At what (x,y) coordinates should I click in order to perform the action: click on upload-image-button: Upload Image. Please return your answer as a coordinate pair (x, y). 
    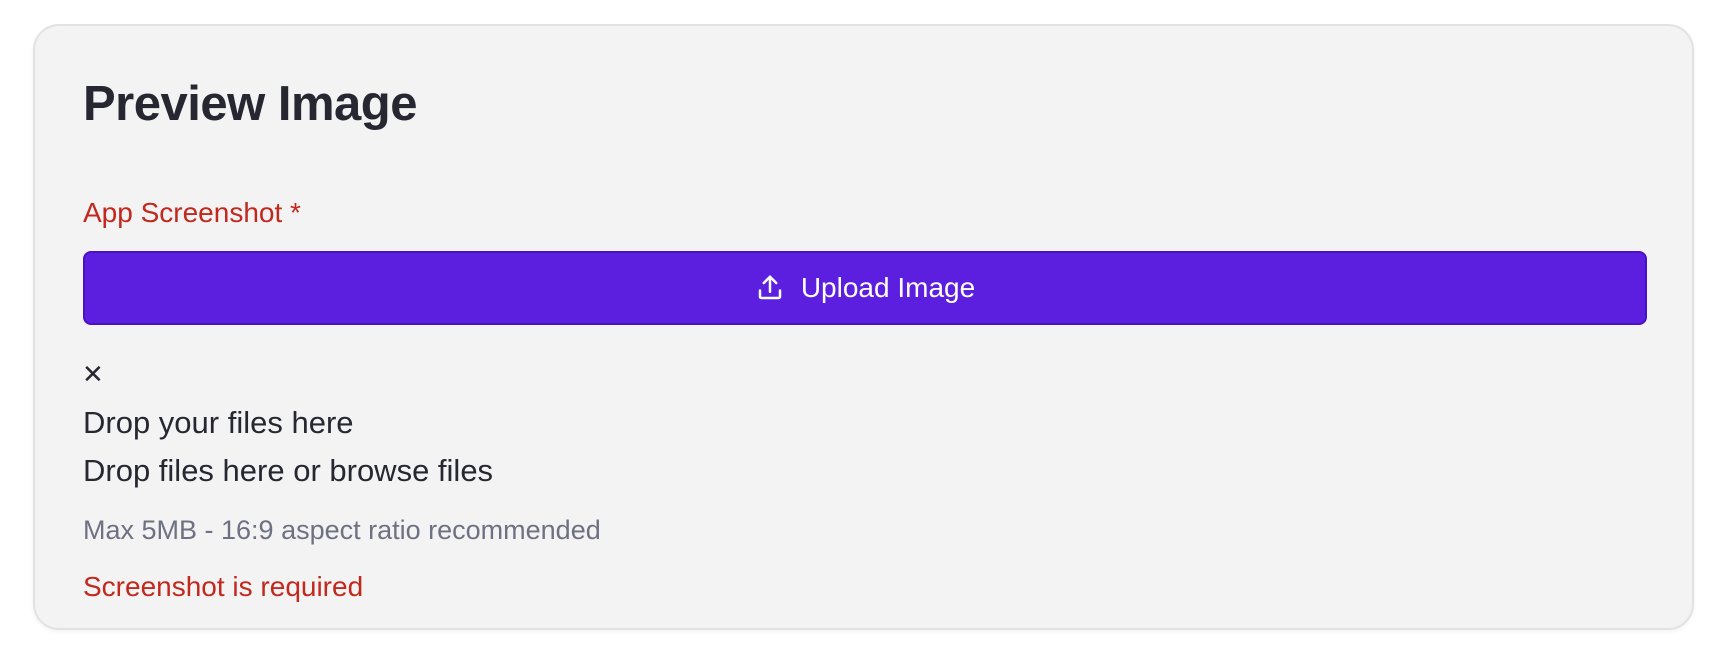
    Looking at the image, I should click on (865, 288).